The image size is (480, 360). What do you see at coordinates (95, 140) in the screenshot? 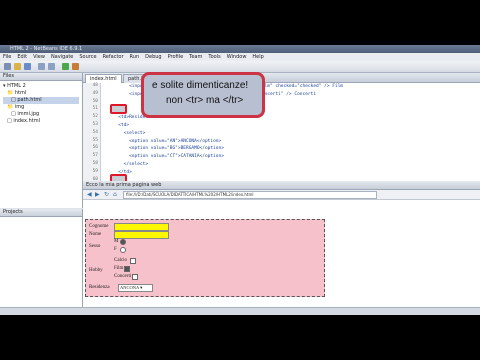
I see `line-number: 55` at bounding box center [95, 140].